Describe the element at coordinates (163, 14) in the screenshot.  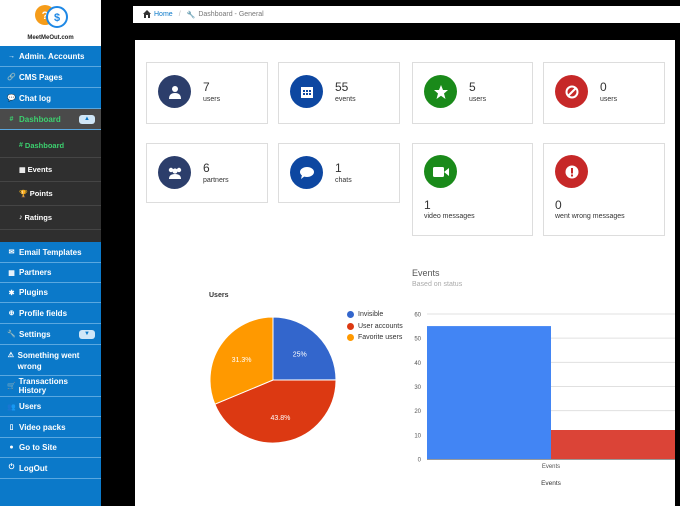
I see `breadcrumb-home-link: Home` at that location.